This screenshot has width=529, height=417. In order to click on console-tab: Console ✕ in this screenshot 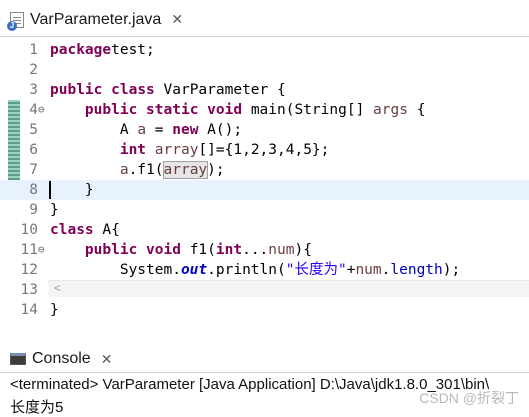, I will do `click(58, 359)`.